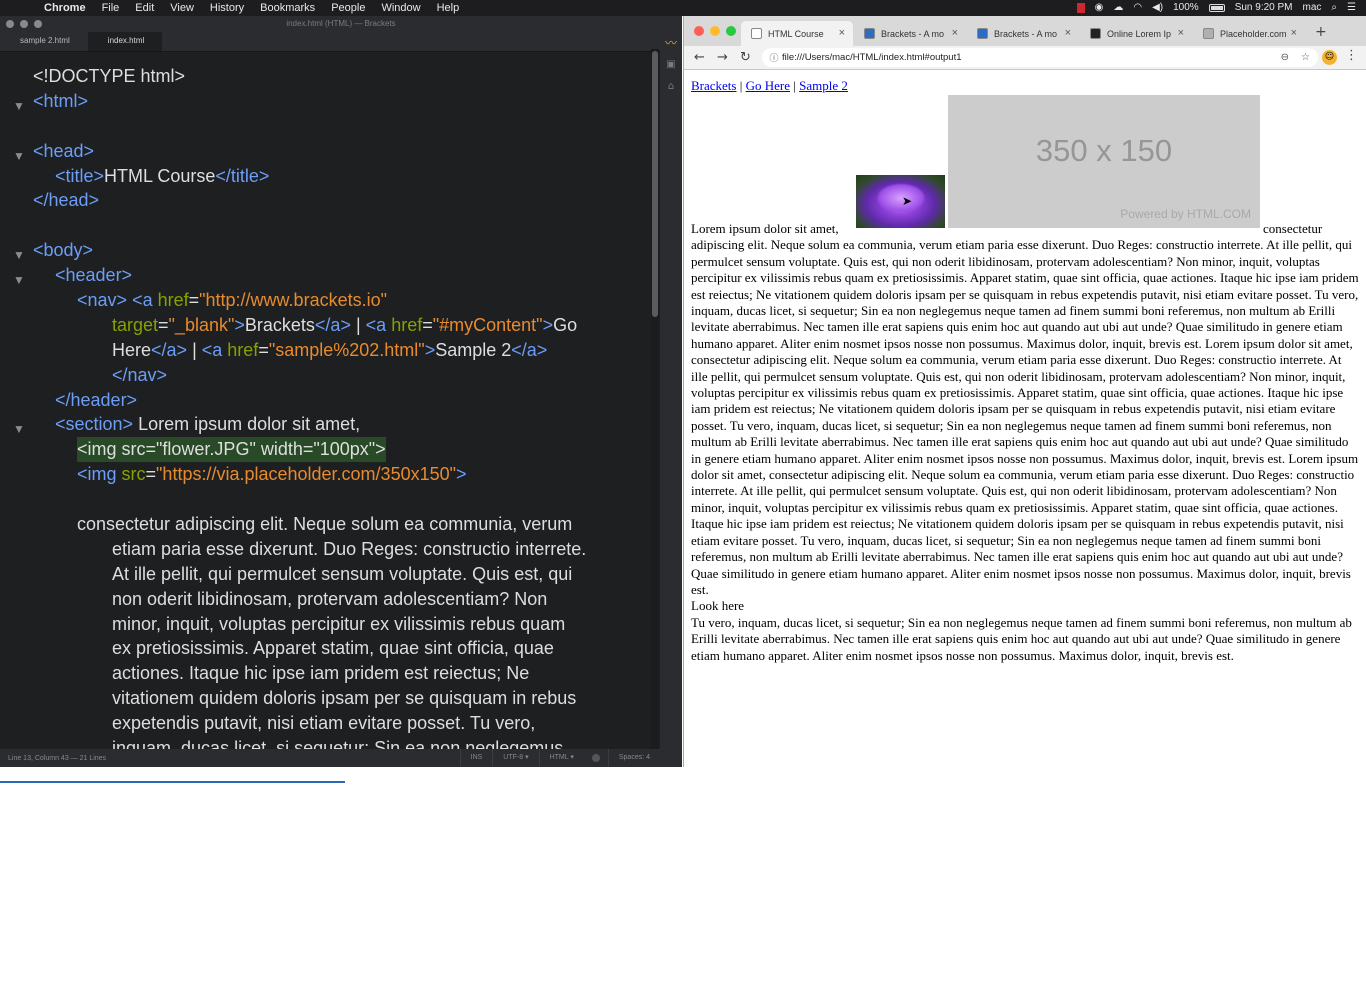 The width and height of the screenshot is (1366, 995). What do you see at coordinates (823, 85) in the screenshot?
I see `link-sample-2: Sample 2` at bounding box center [823, 85].